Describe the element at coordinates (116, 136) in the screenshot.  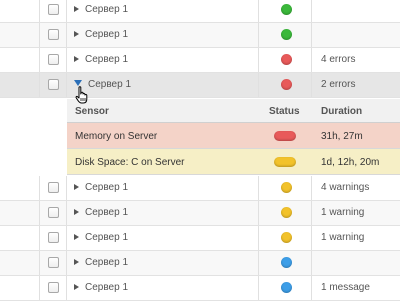
I see `sensor-name: Memory on Server` at that location.